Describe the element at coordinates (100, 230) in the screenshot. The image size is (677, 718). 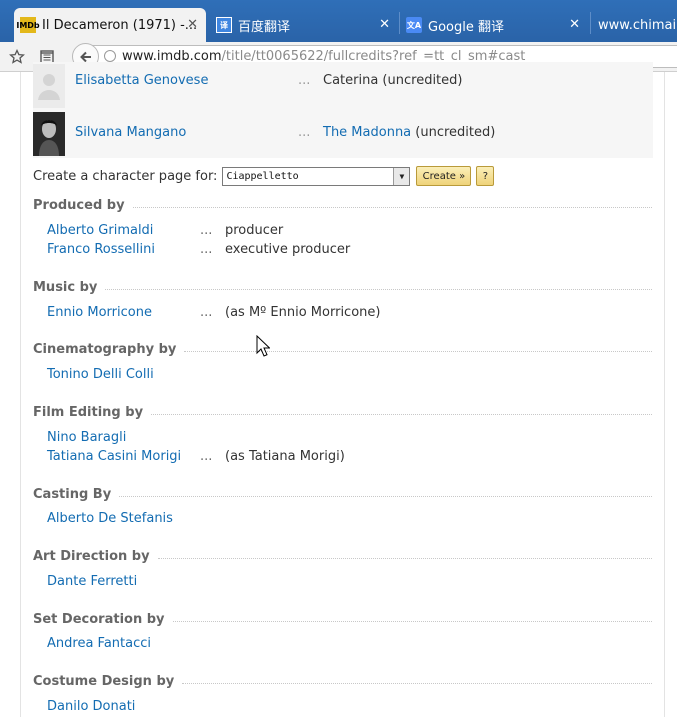
I see `crew-name-link: Alberto Grimaldi` at that location.